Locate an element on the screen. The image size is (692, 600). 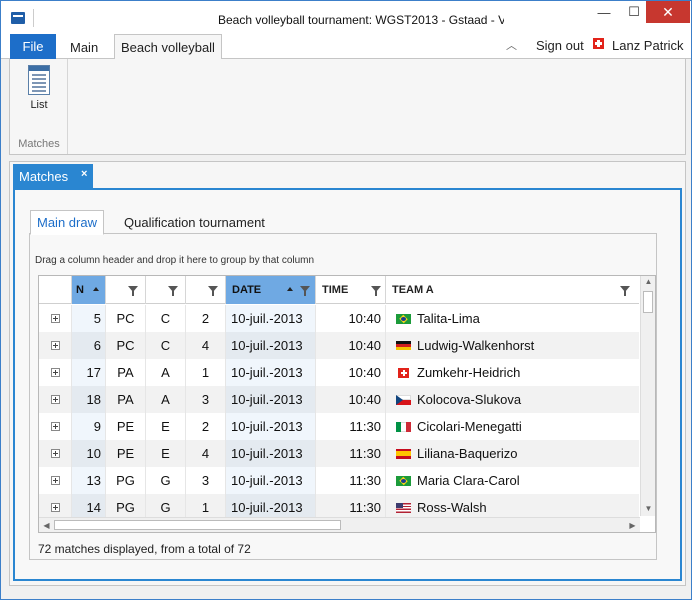
tab-main-draw: Main draw is located at coordinates (67, 222).